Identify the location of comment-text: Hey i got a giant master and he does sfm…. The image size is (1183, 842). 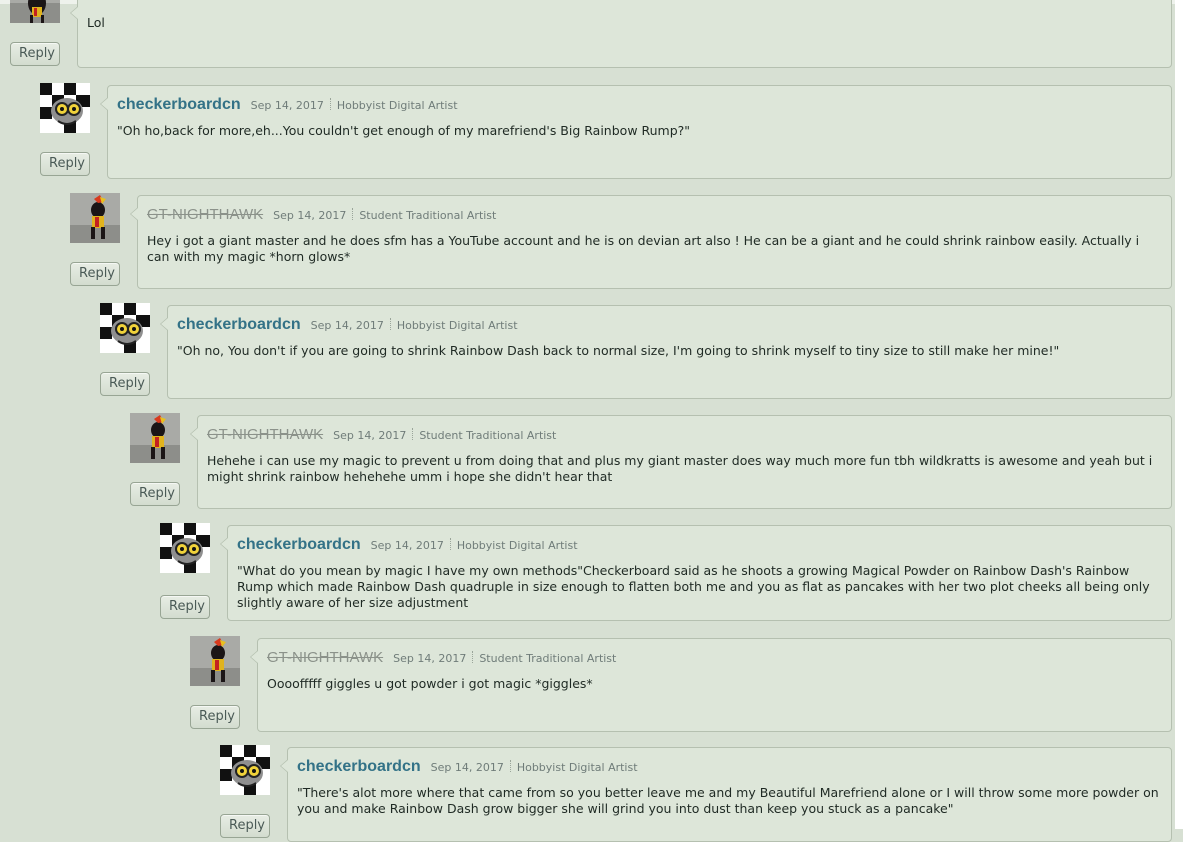
(643, 248).